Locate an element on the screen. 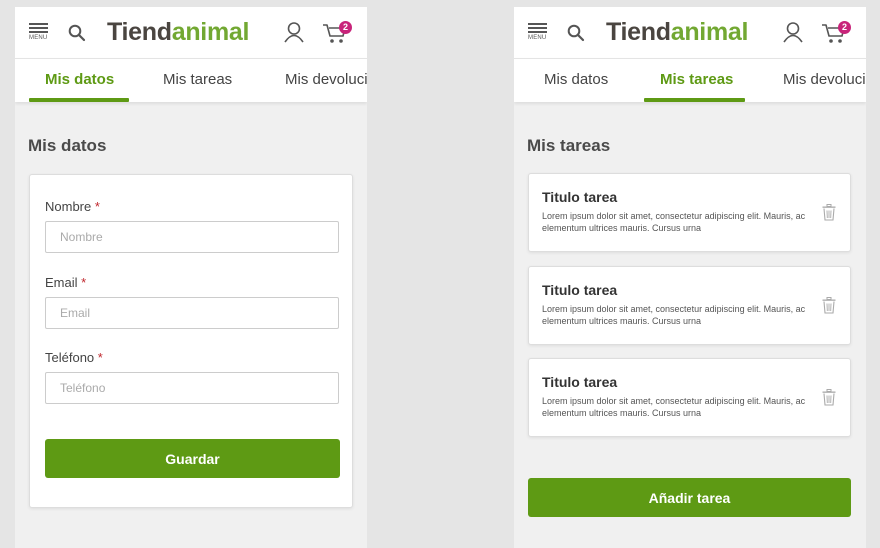 The width and height of the screenshot is (880, 548). nombre-label: Nombre * is located at coordinates (72, 206).